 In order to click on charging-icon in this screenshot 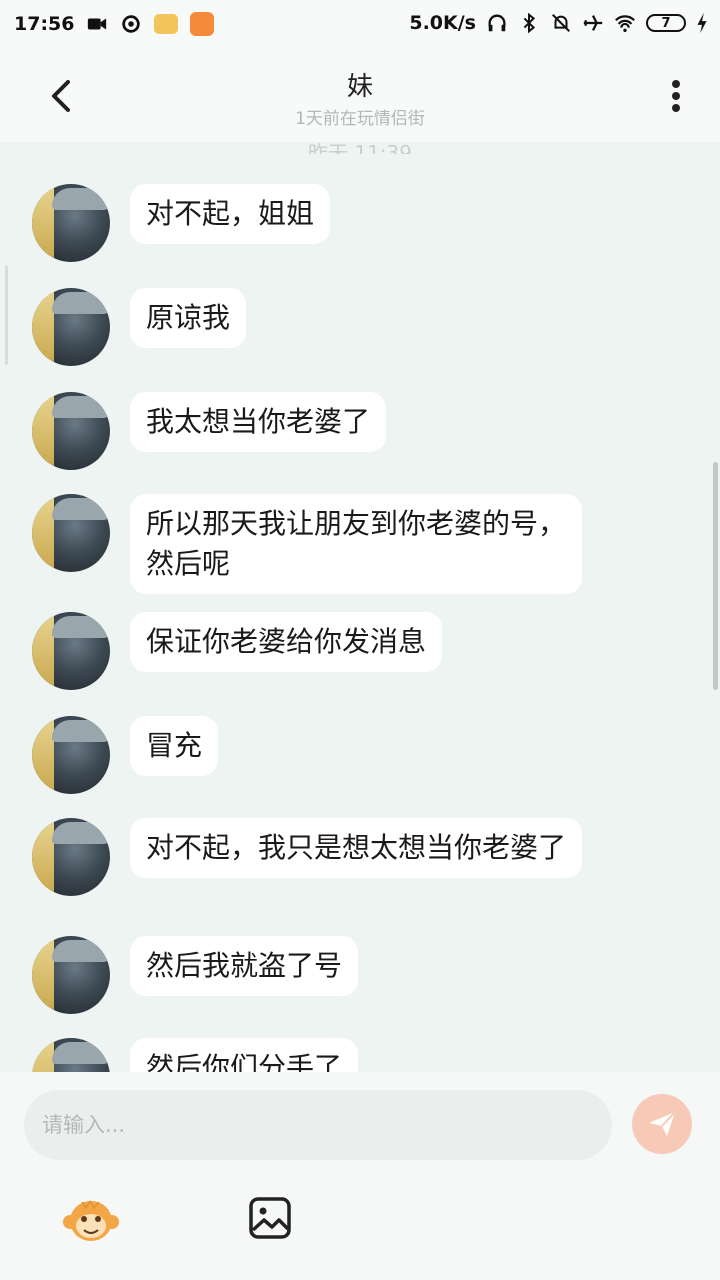, I will do `click(702, 23)`.